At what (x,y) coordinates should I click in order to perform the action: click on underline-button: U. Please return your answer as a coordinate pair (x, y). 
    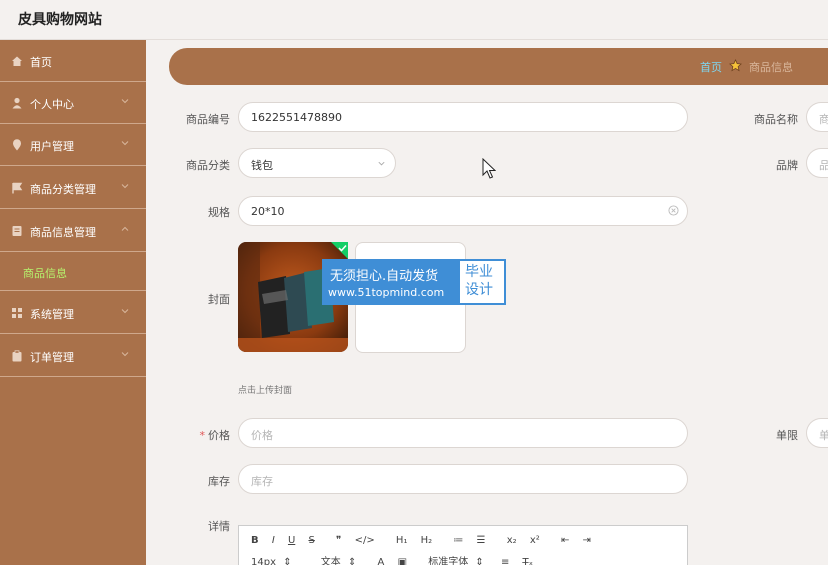
    Looking at the image, I should click on (291, 540).